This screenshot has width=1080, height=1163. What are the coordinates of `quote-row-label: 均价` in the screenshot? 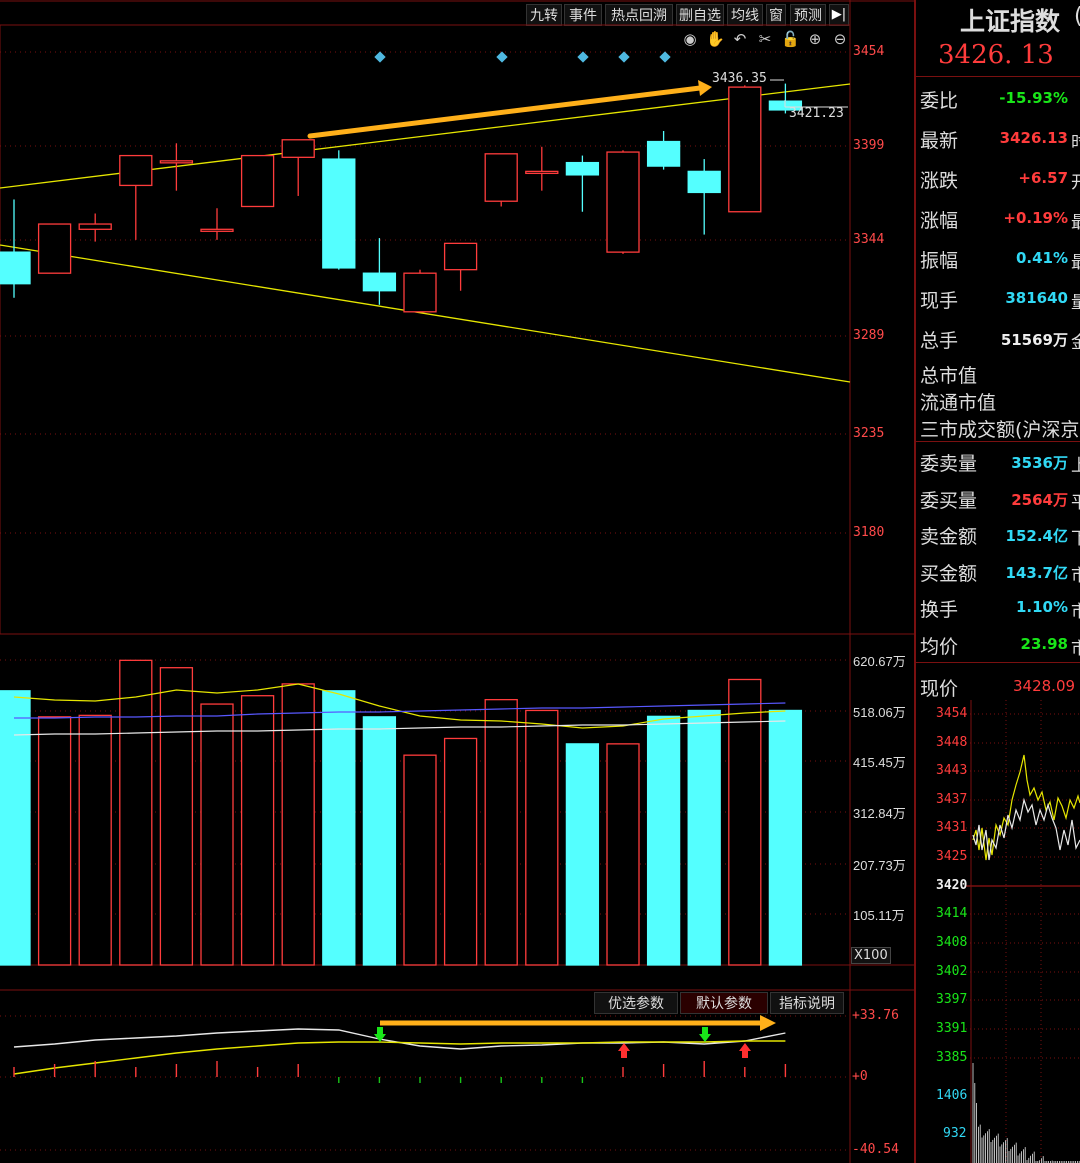 It's located at (939, 647).